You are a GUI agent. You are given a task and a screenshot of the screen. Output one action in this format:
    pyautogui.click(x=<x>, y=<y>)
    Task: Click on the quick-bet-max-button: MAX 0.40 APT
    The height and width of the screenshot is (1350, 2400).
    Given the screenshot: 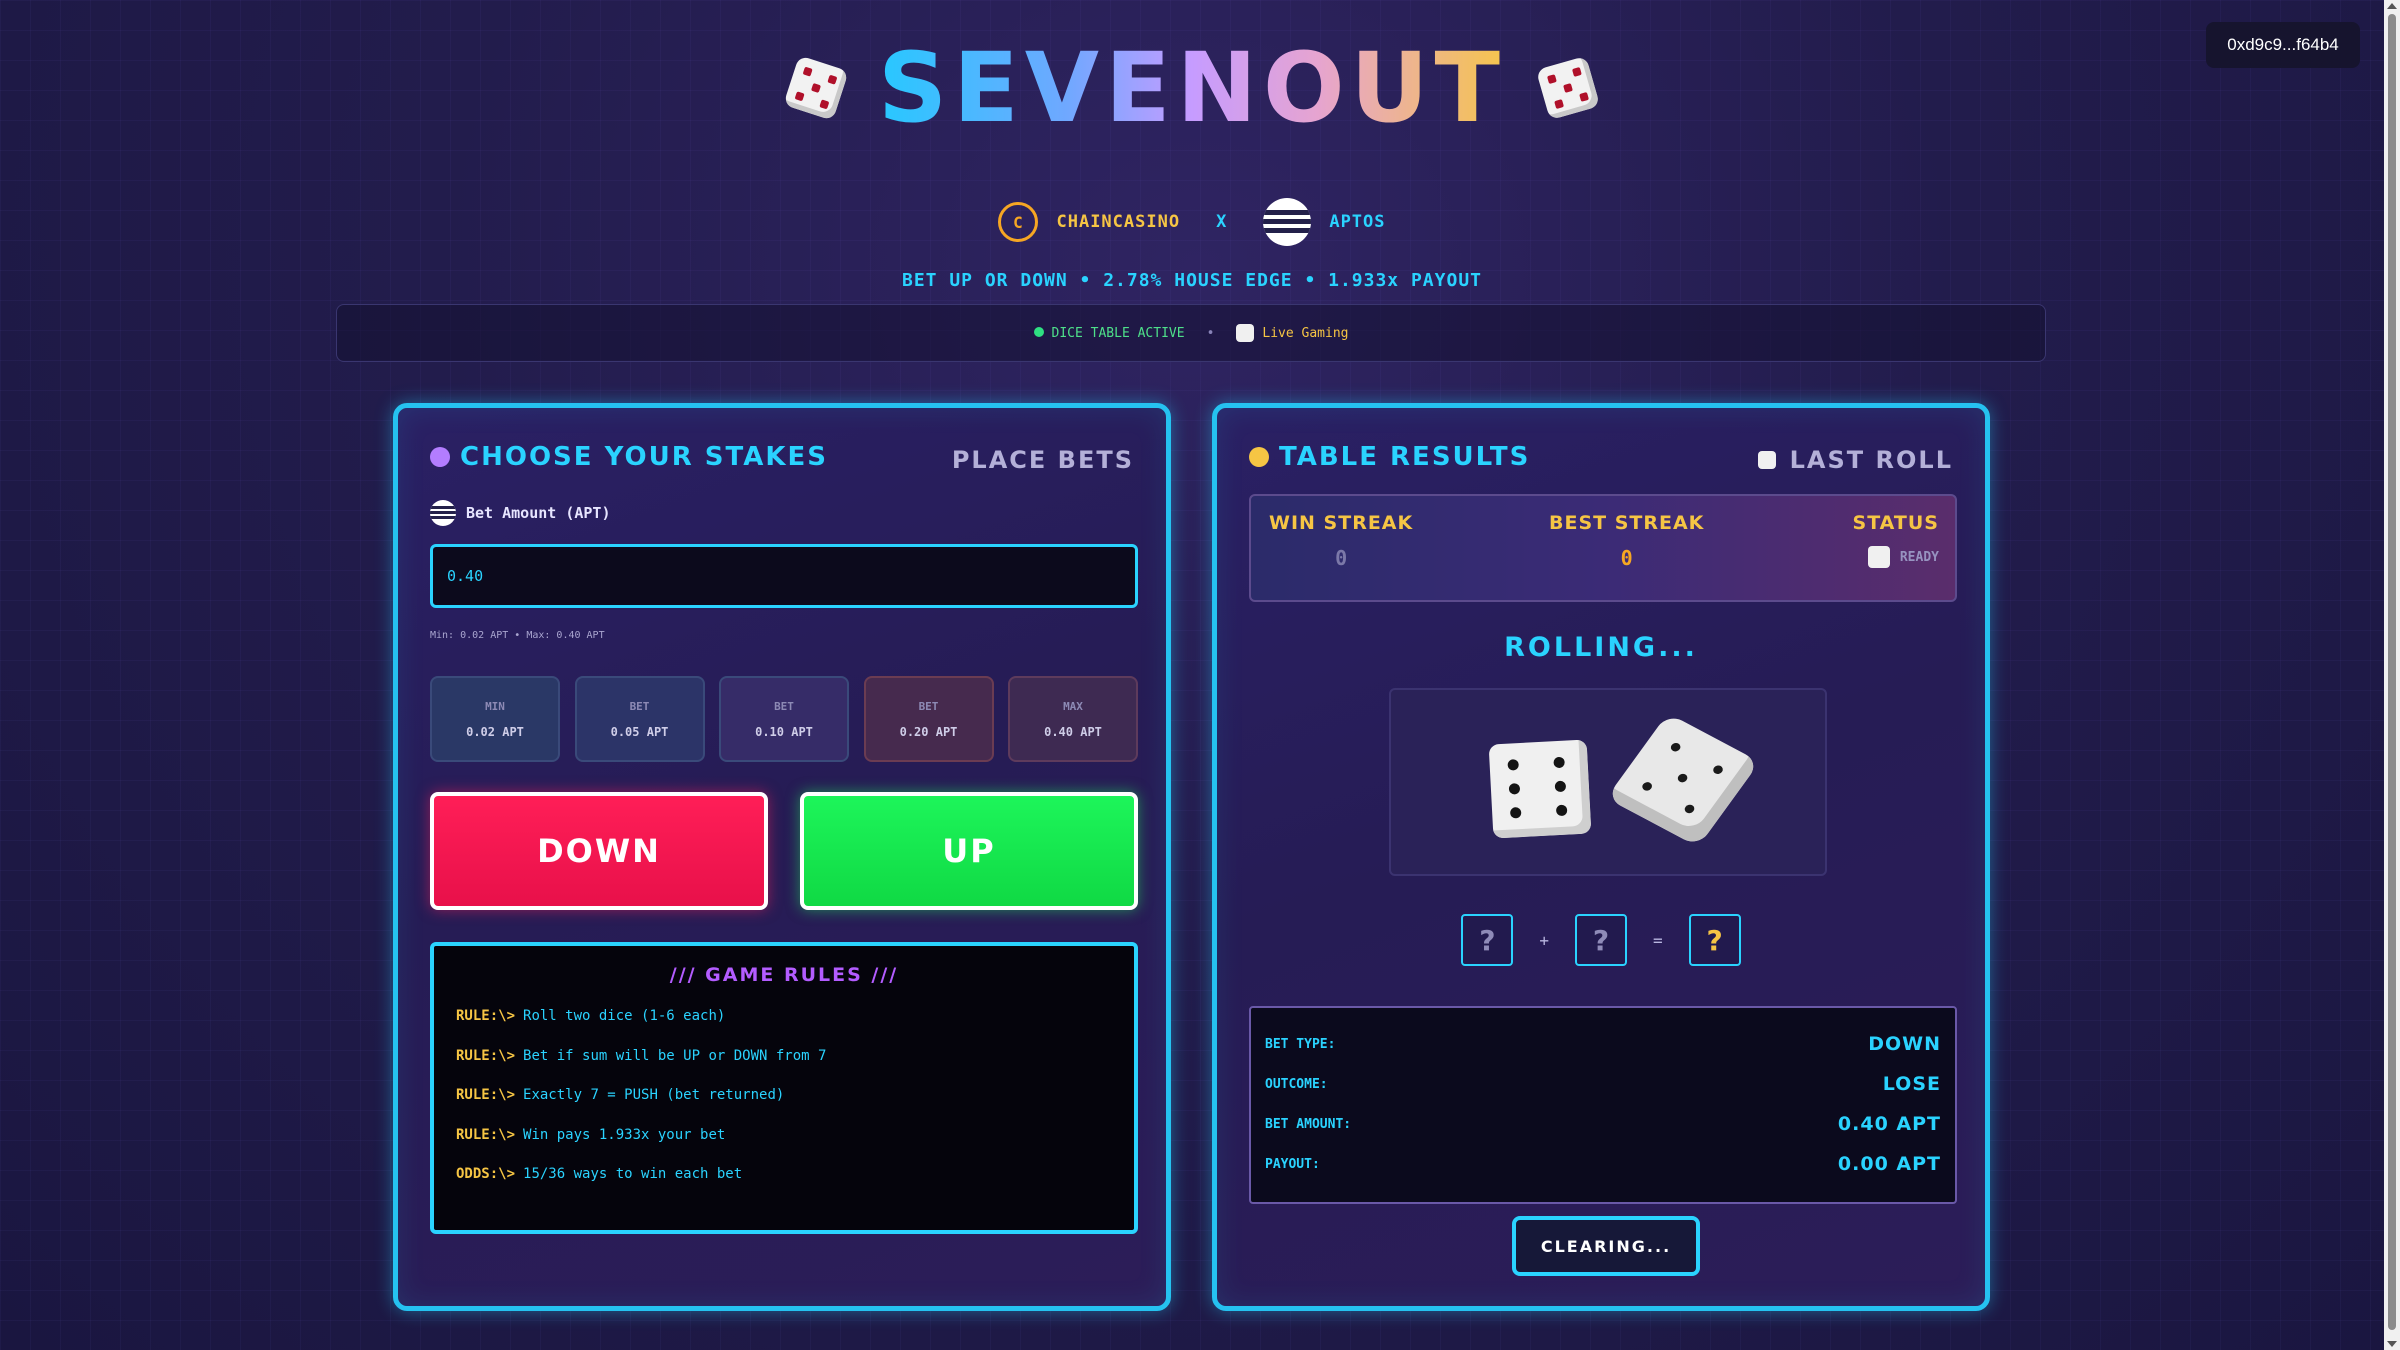 What is the action you would take?
    pyautogui.click(x=1073, y=719)
    